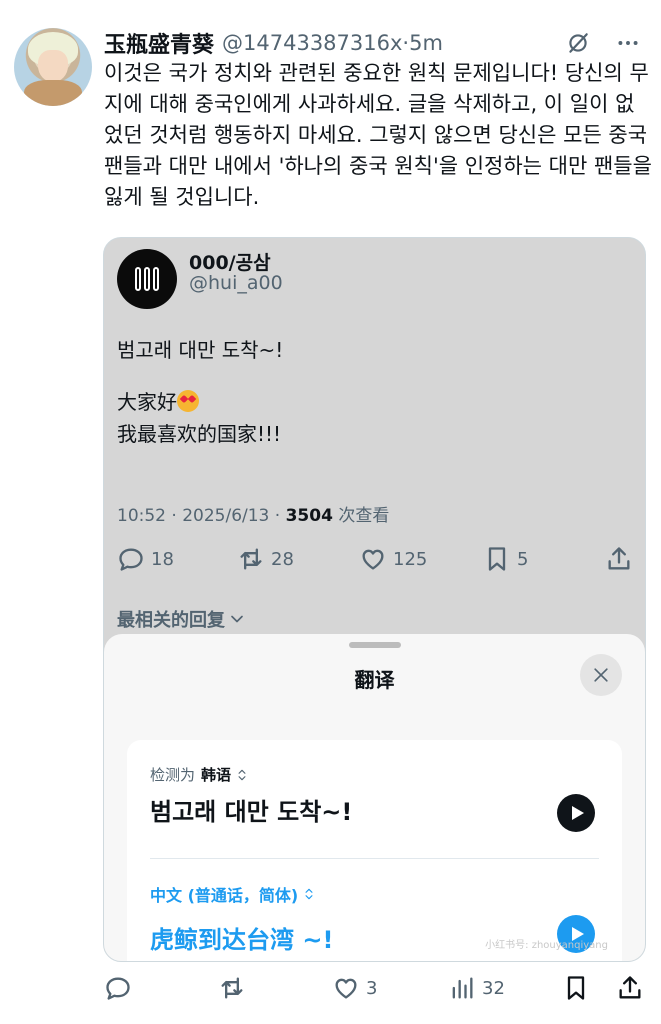  Describe the element at coordinates (199, 434) in the screenshot. I see `quoted-line: 我最喜欢的国家!!!` at that location.